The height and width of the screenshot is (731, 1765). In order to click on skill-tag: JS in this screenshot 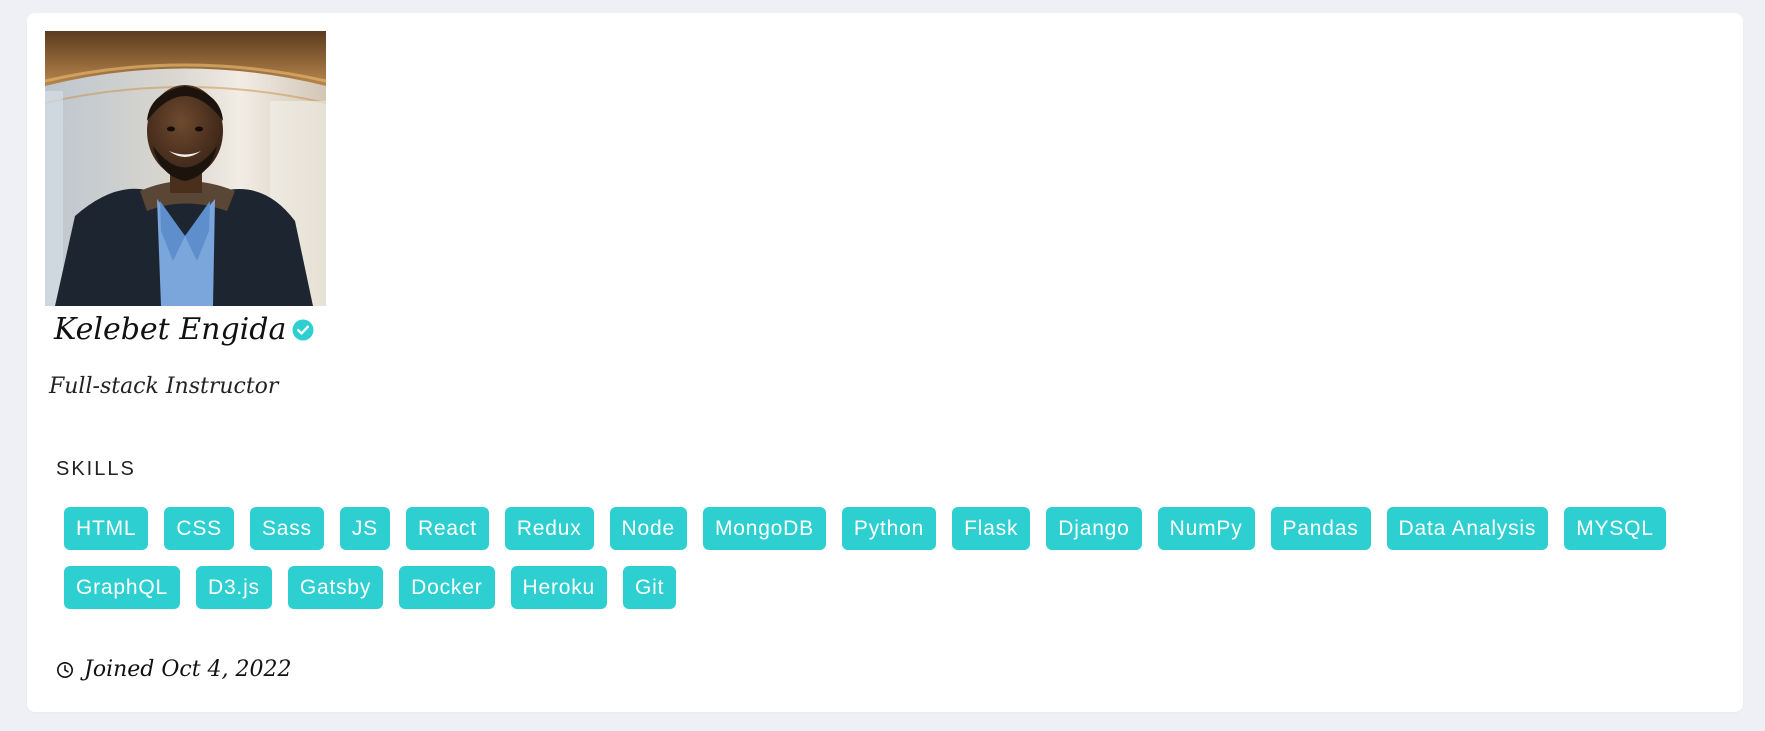, I will do `click(364, 528)`.